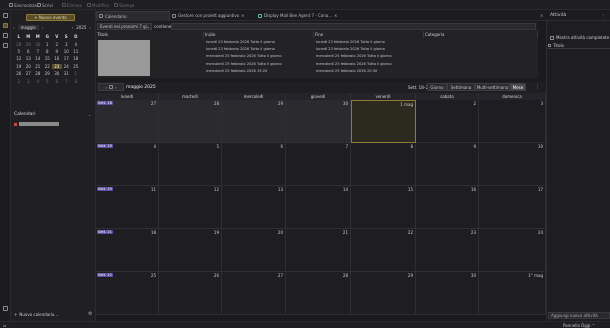 The height and width of the screenshot is (328, 610). Describe the element at coordinates (29, 73) in the screenshot. I see `mini-day: 27` at that location.